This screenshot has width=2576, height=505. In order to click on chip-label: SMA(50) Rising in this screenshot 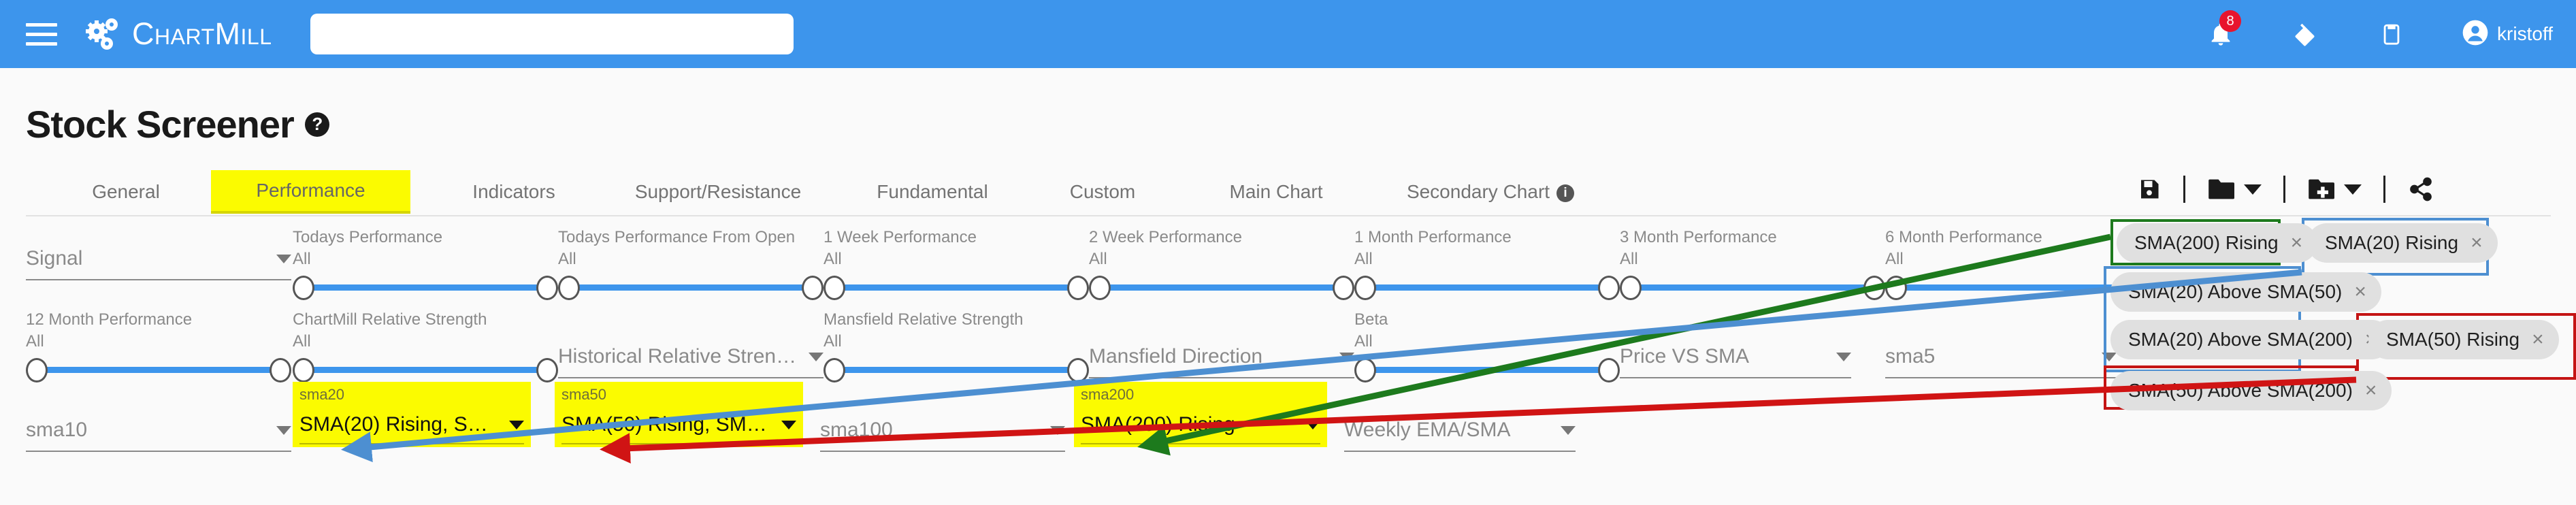, I will do `click(2453, 339)`.